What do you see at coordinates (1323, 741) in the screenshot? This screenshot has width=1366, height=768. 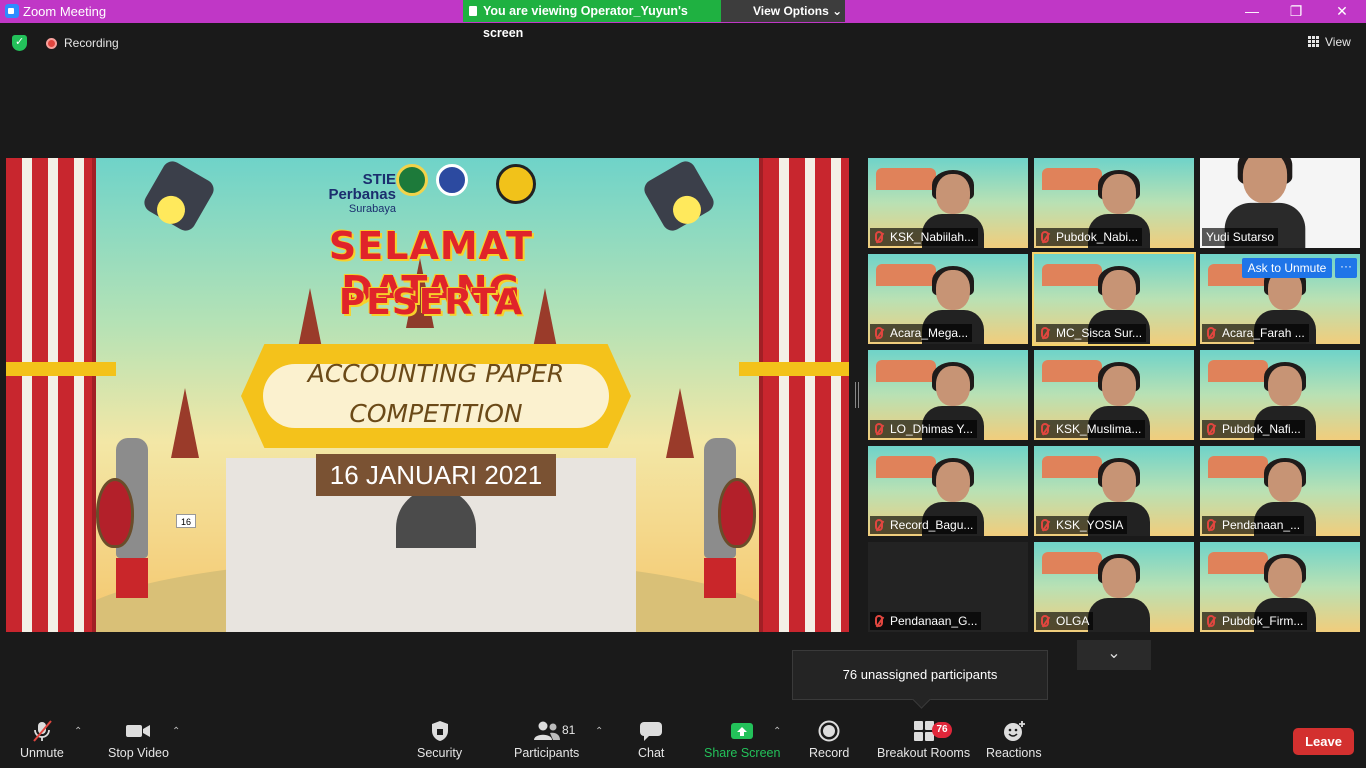 I see `leave-meeting-button: Leave` at bounding box center [1323, 741].